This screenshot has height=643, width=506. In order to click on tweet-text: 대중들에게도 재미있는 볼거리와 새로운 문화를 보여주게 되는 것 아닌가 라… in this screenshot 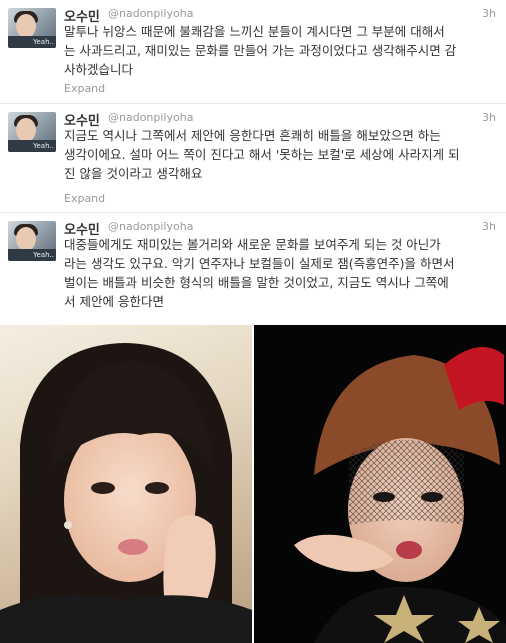, I will do `click(259, 273)`.